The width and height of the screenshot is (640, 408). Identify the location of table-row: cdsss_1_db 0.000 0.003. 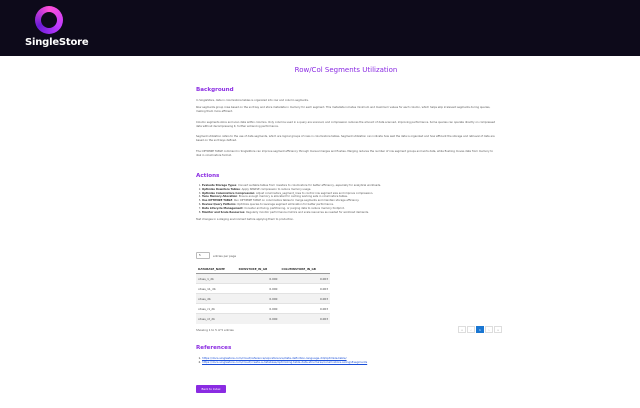
(263, 278).